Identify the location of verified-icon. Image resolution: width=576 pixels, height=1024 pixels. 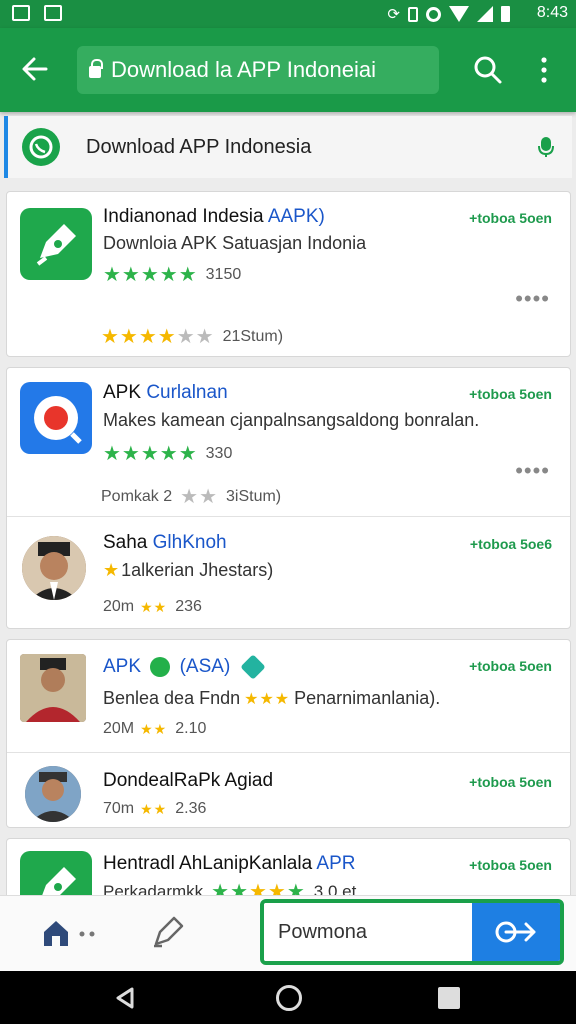
(160, 666).